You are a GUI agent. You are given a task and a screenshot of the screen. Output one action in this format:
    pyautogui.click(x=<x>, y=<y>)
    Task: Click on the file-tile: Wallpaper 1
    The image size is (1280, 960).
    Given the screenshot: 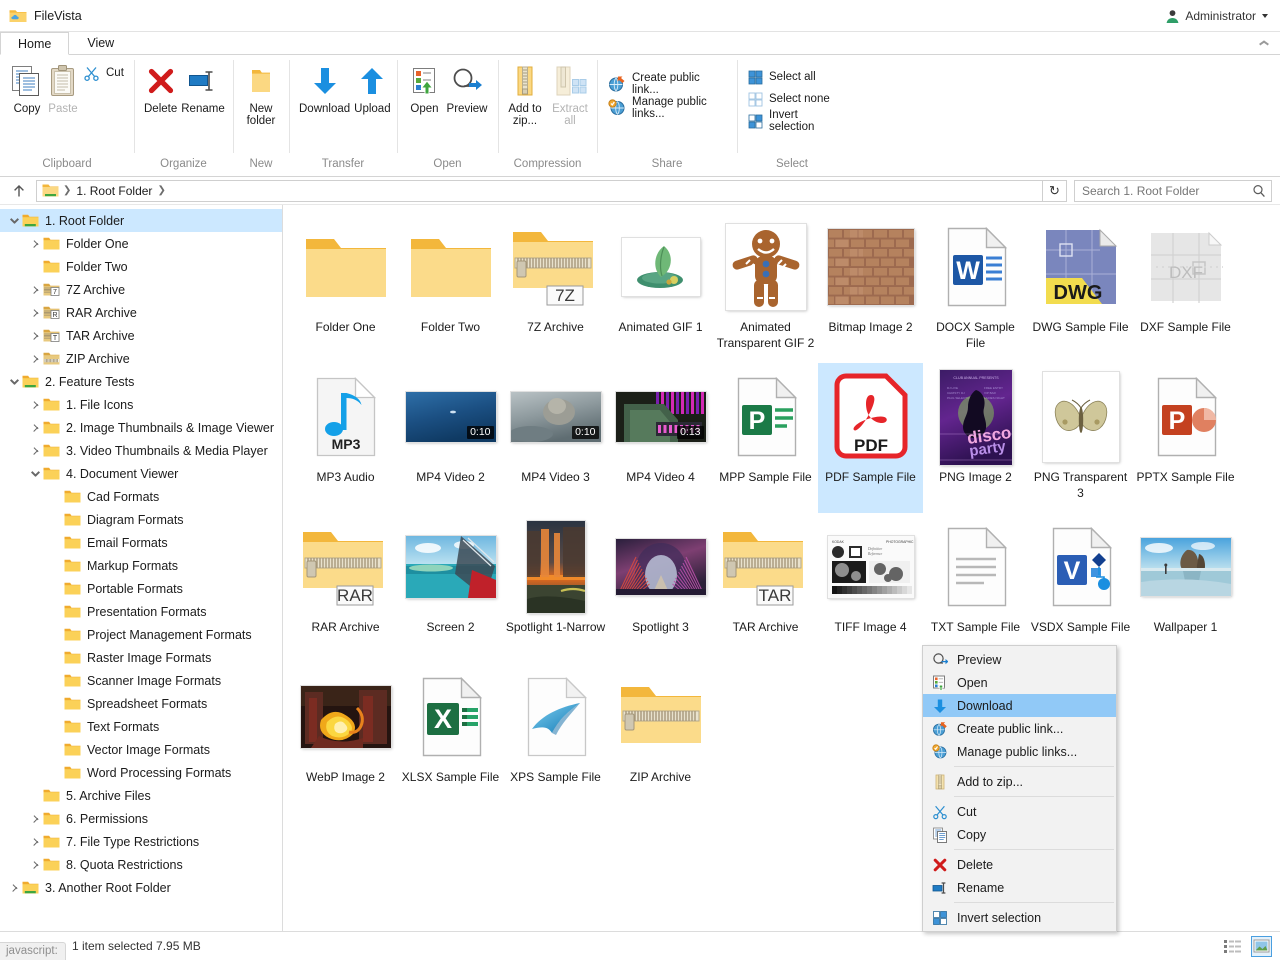 What is the action you would take?
    pyautogui.click(x=1185, y=588)
    